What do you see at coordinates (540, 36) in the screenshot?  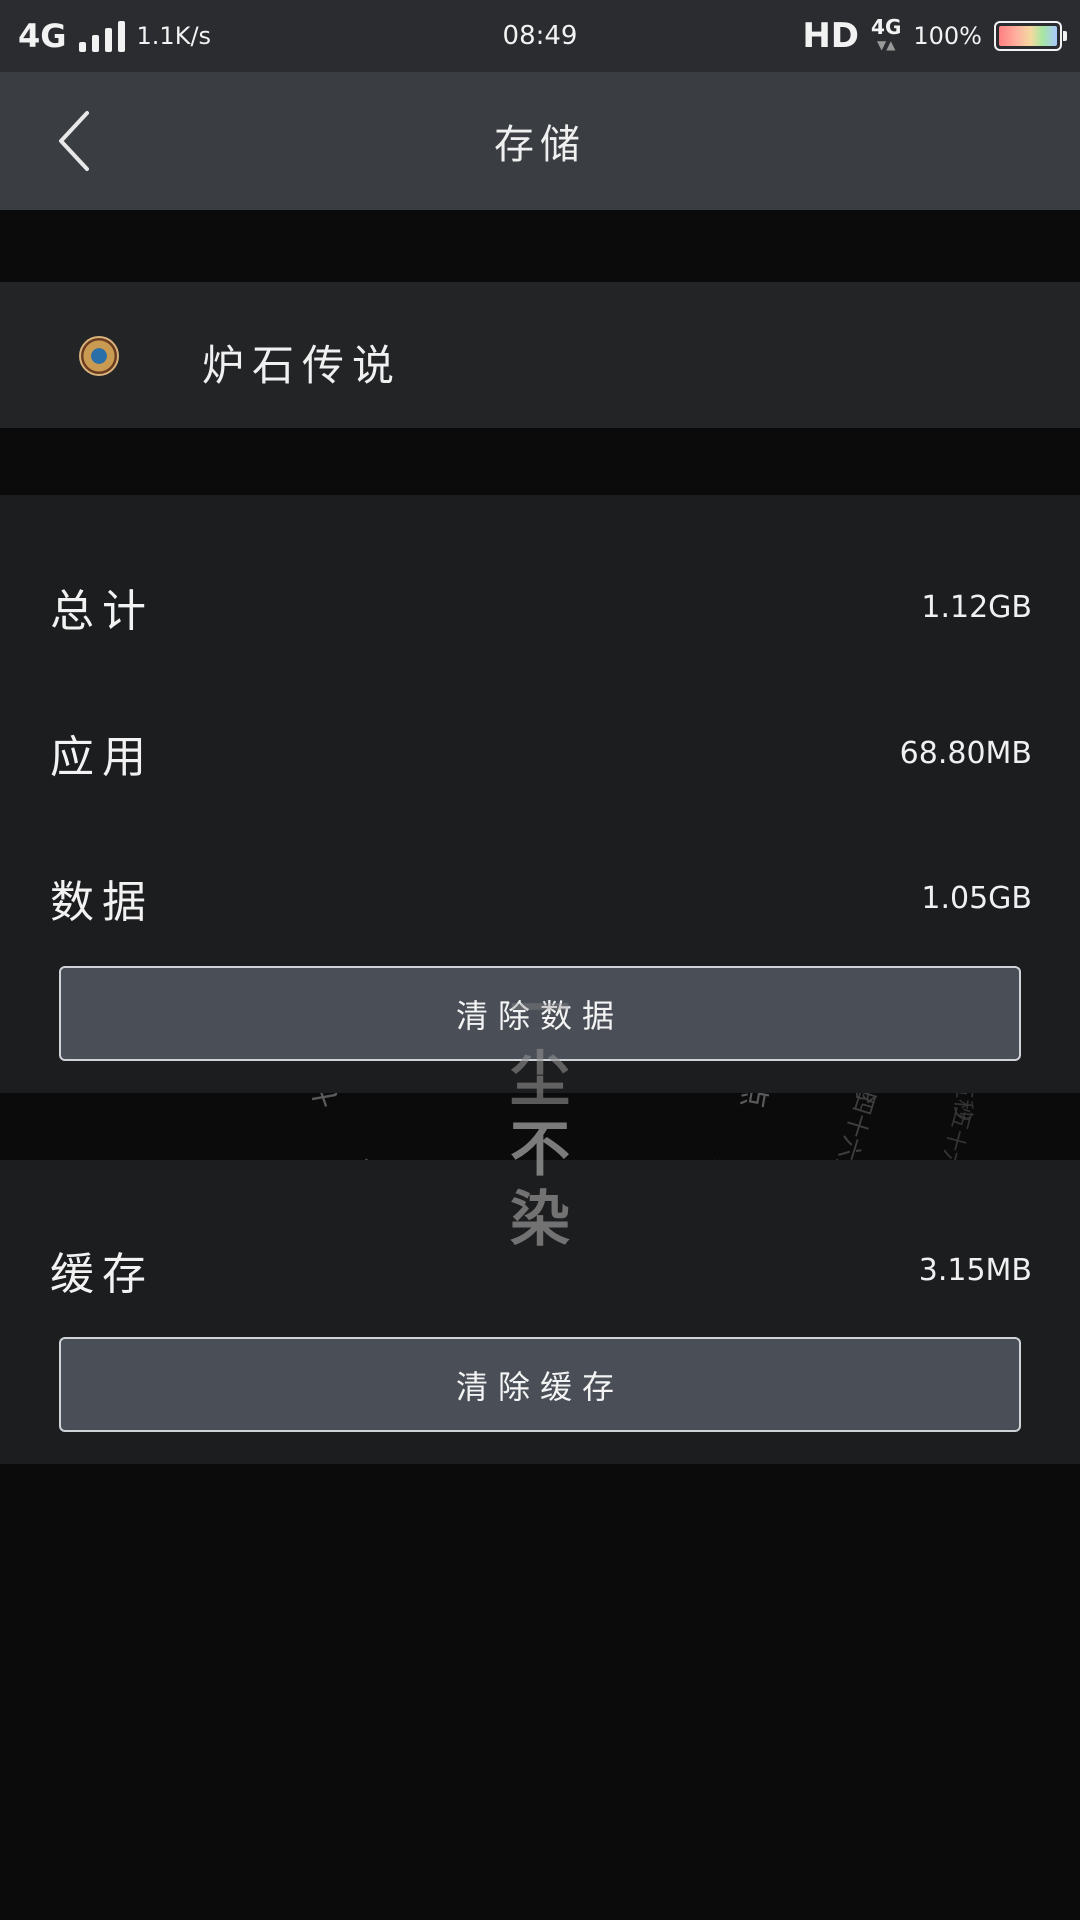 I see `status-bar: 4G 1.1K/s 08:49 HD 4G ▼▲ 100%` at bounding box center [540, 36].